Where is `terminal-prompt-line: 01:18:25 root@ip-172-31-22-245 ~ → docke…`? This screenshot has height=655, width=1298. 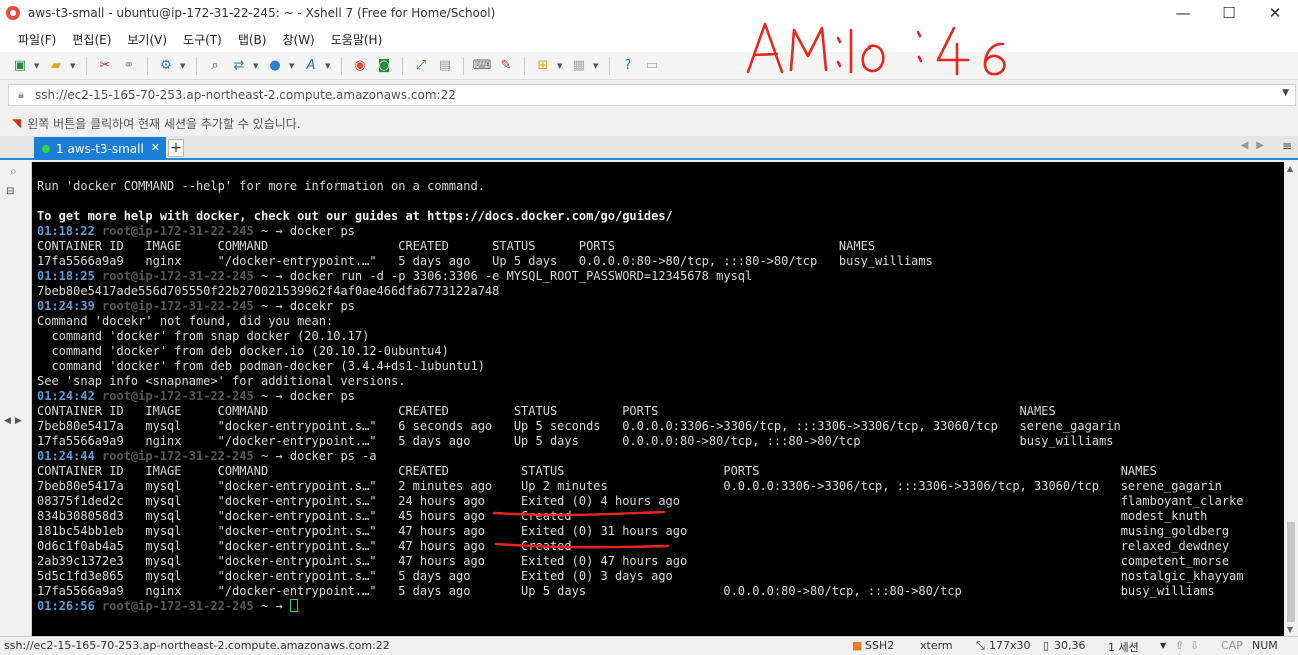 terminal-prompt-line: 01:18:25 root@ip-172-31-22-245 ~ → docke… is located at coordinates (660, 276).